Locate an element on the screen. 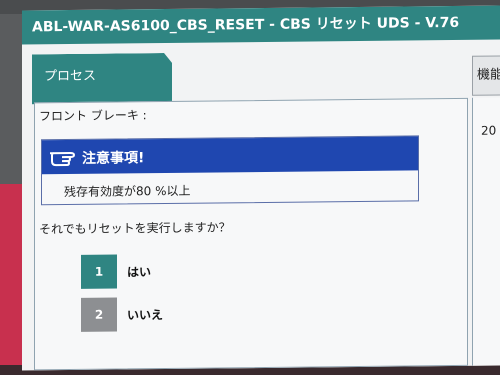 The image size is (500, 375). tab-function: 機能 is located at coordinates (486, 75).